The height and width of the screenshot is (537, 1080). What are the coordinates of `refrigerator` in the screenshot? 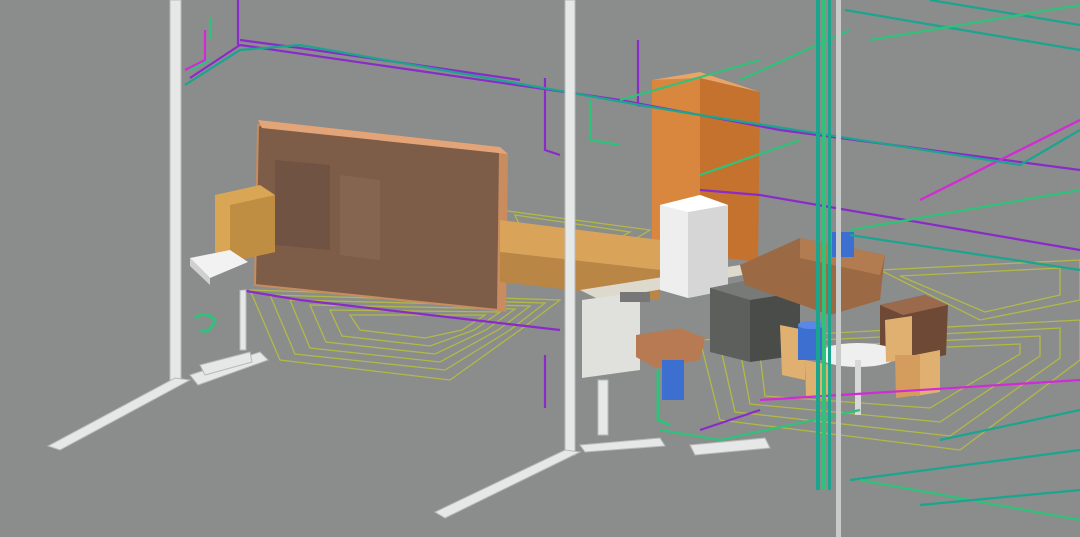 It's located at (694, 246).